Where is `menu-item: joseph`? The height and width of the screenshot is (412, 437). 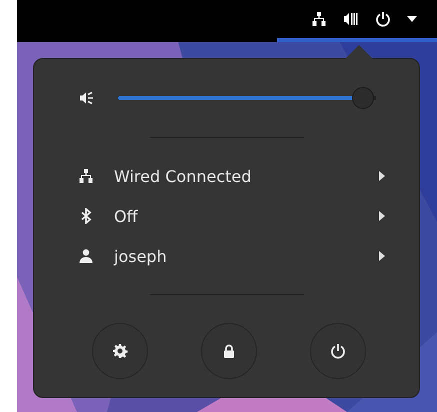
menu-item: joseph is located at coordinates (226, 256).